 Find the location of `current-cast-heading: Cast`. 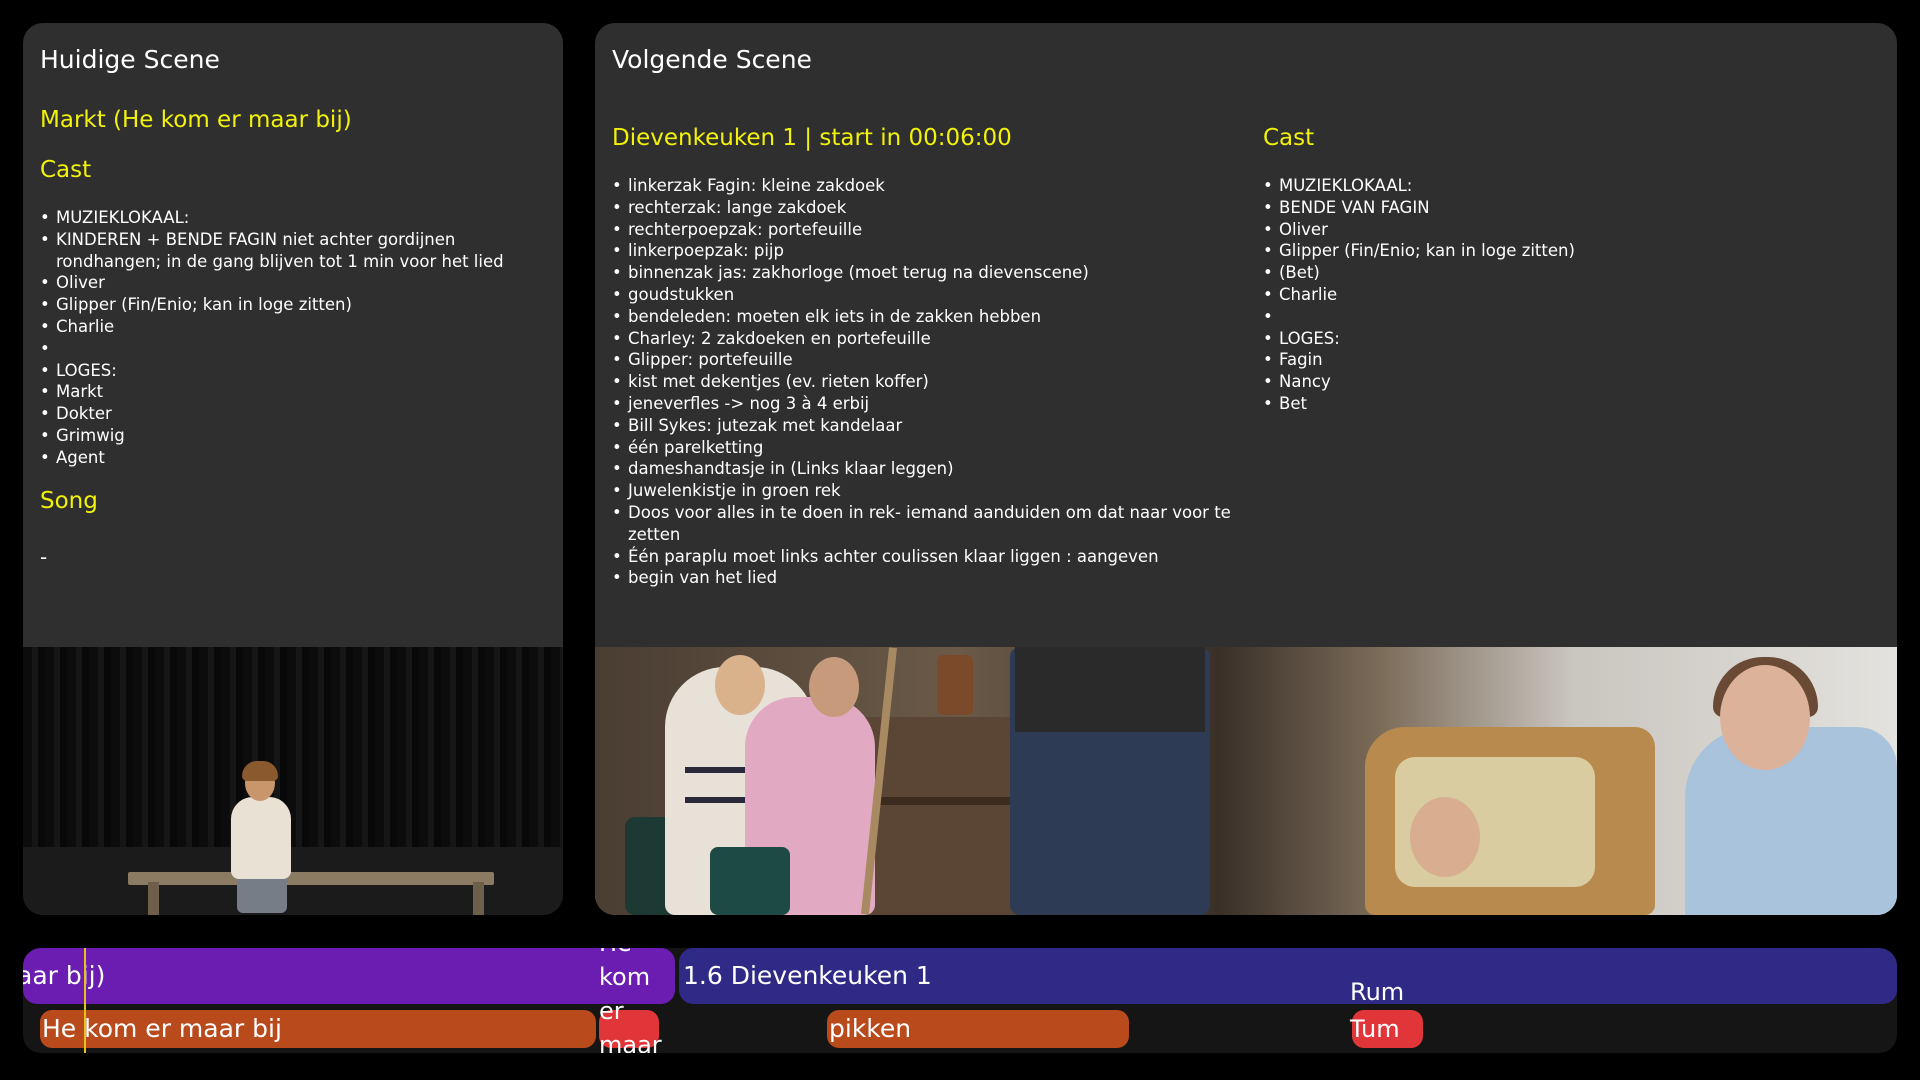

current-cast-heading: Cast is located at coordinates (66, 170).